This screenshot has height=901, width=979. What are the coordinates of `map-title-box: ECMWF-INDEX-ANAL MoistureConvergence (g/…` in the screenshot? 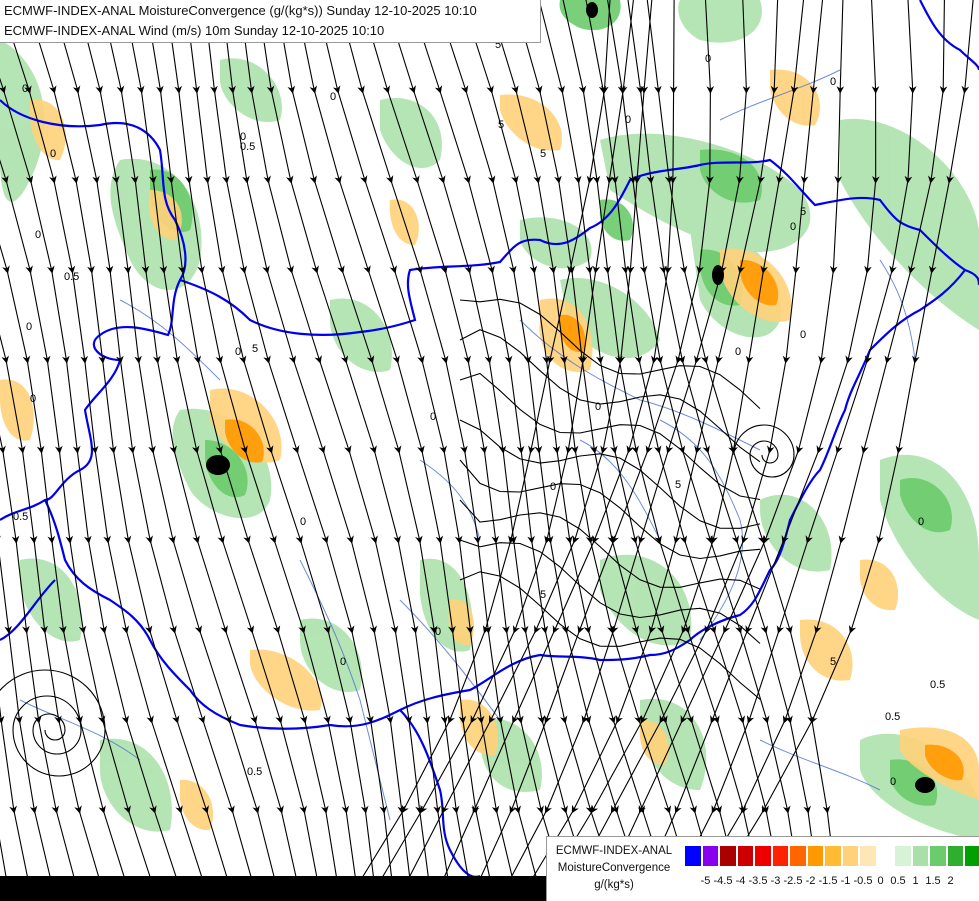 It's located at (270, 21).